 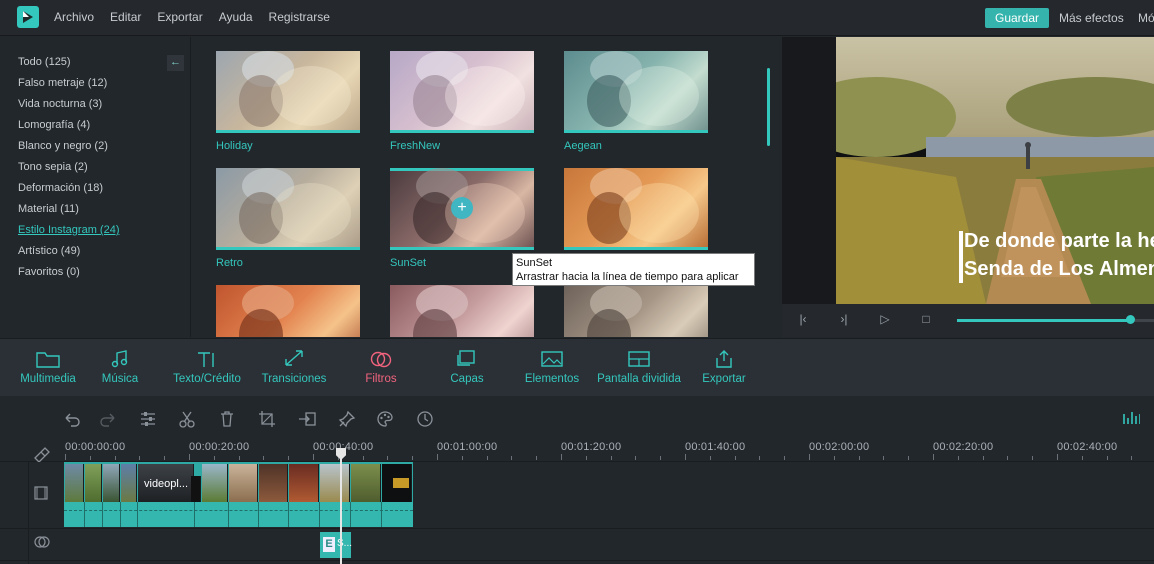 I want to click on menu-registrarse: Registrarse, so click(x=299, y=17).